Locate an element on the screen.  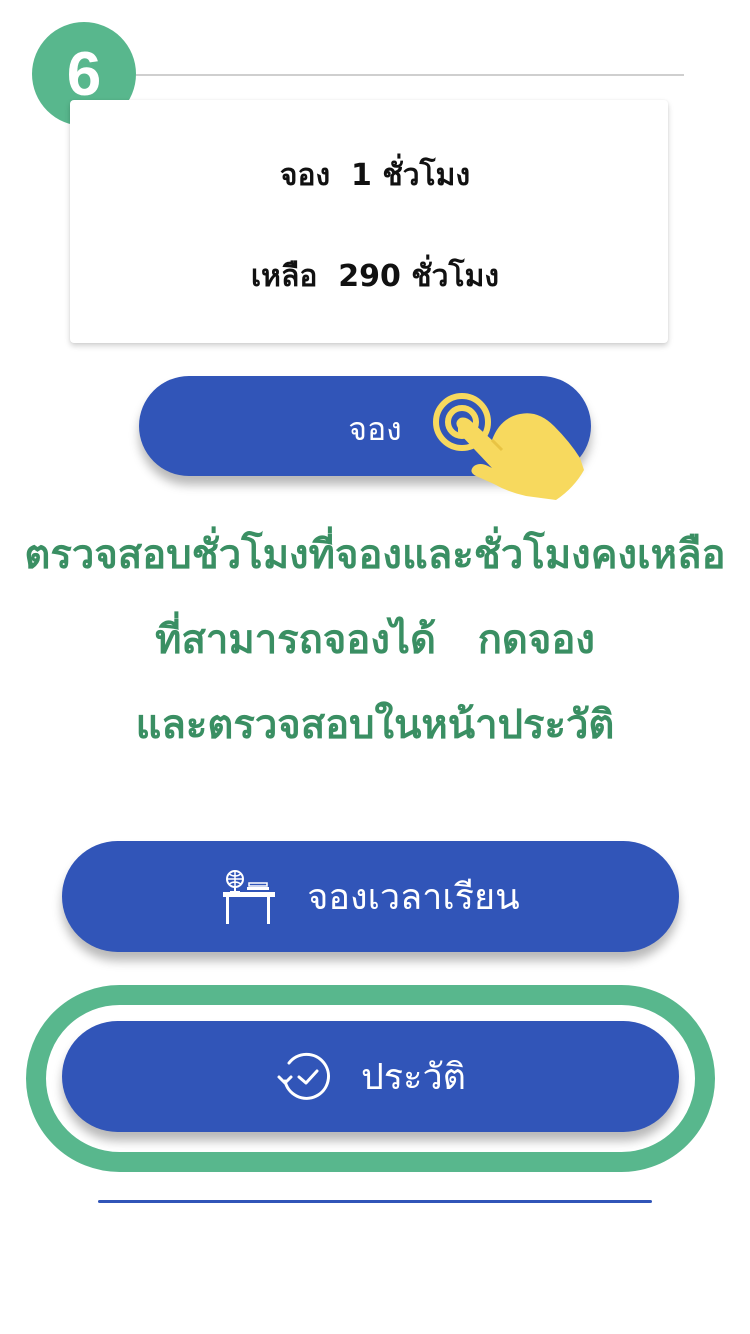
booked-hours-text: จอง 1 ชั่วโมง is located at coordinates (375, 175).